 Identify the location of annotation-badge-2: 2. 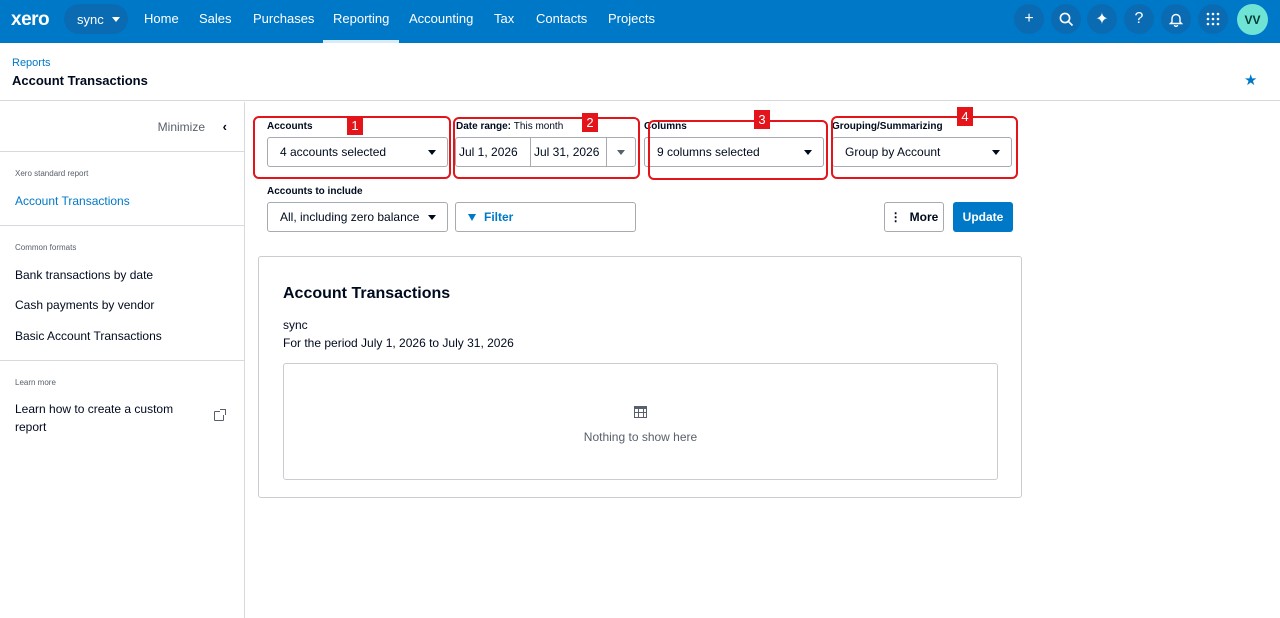
(590, 122).